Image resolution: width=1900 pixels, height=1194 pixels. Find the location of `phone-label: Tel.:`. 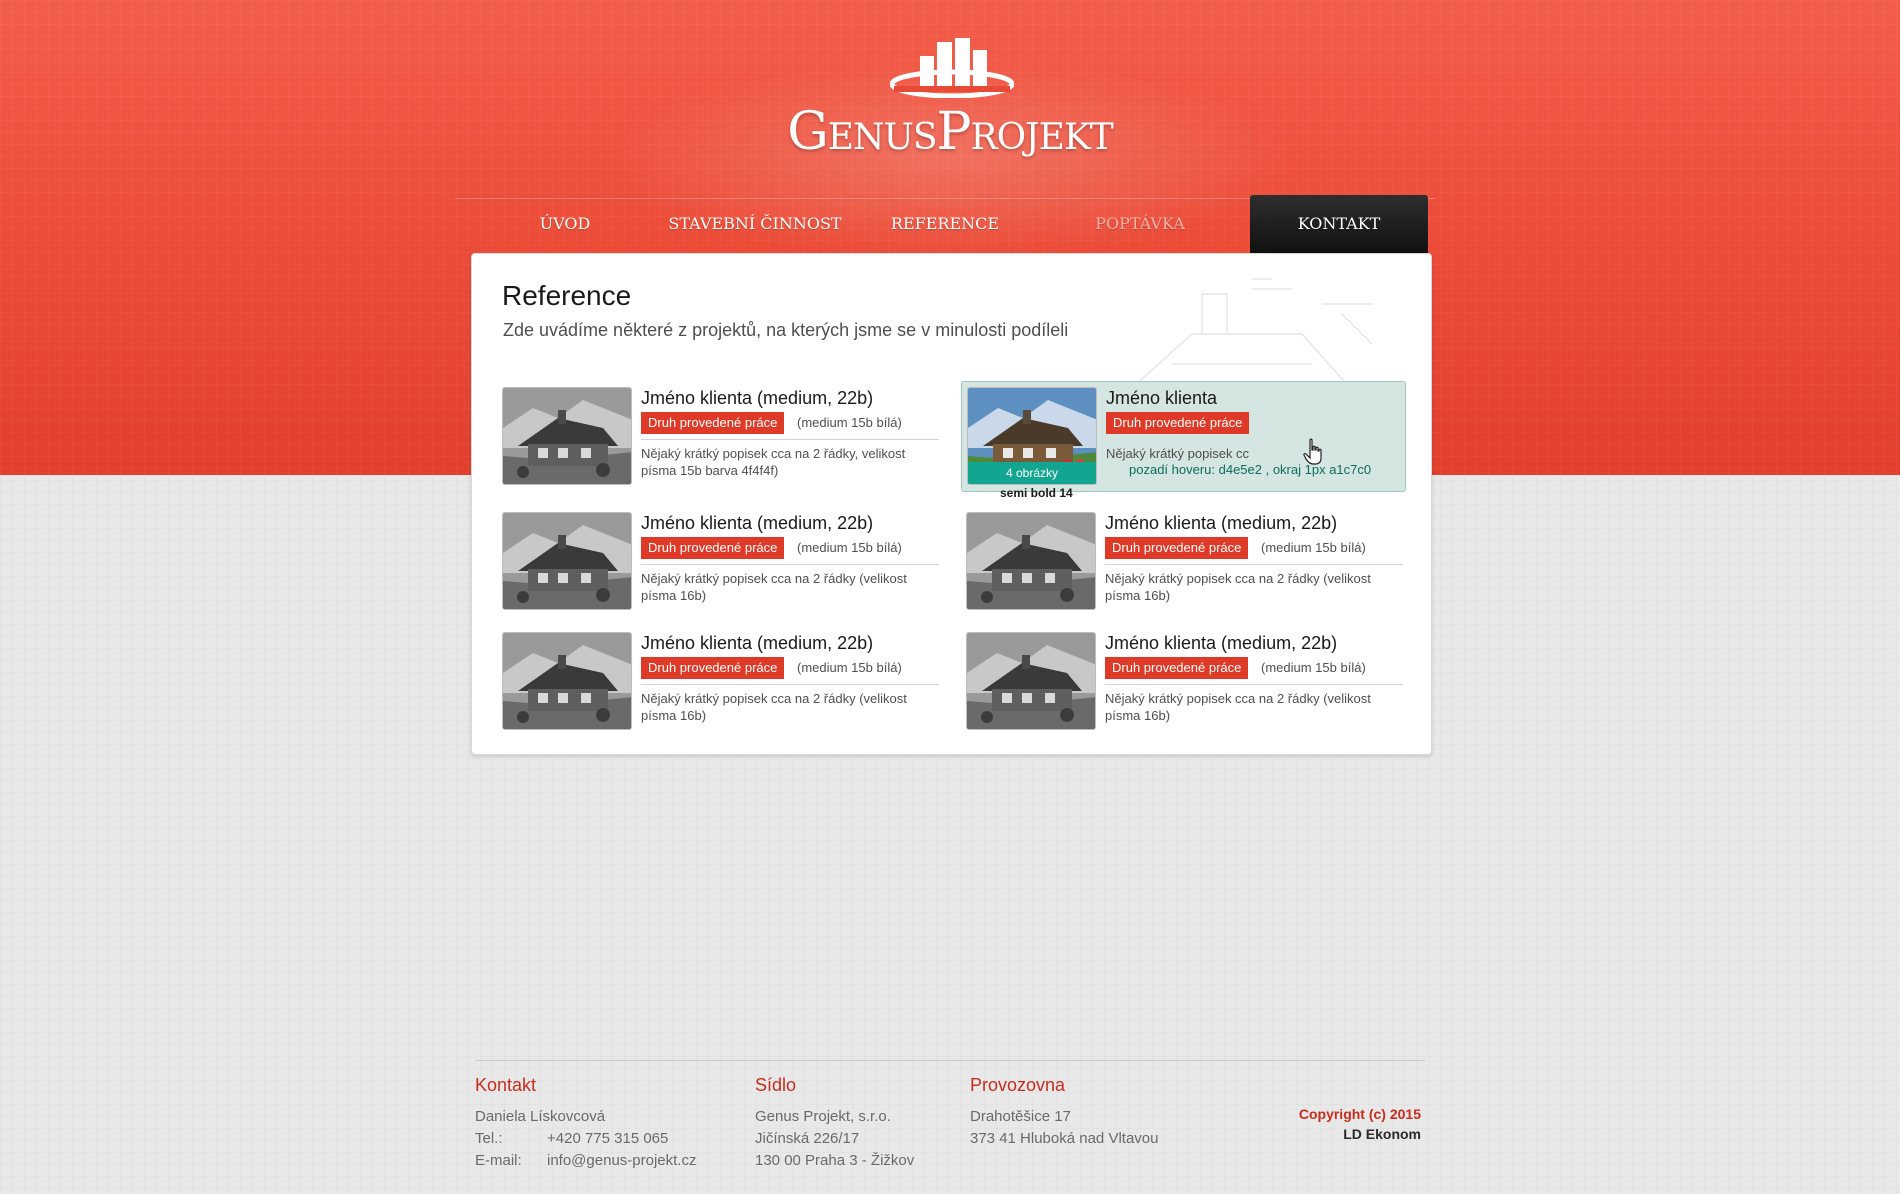

phone-label: Tel.: is located at coordinates (489, 1138).